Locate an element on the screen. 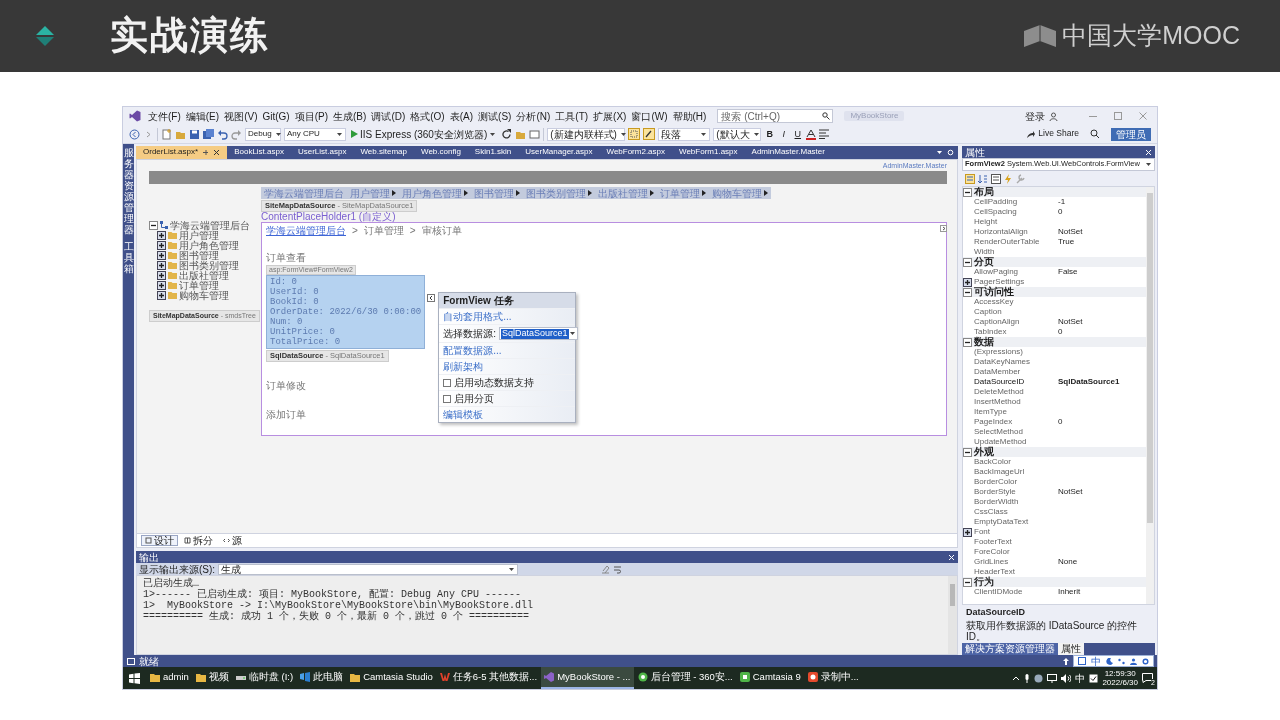 Image resolution: width=1280 pixels, height=720 pixels. view-tab: 源 is located at coordinates (232, 540).